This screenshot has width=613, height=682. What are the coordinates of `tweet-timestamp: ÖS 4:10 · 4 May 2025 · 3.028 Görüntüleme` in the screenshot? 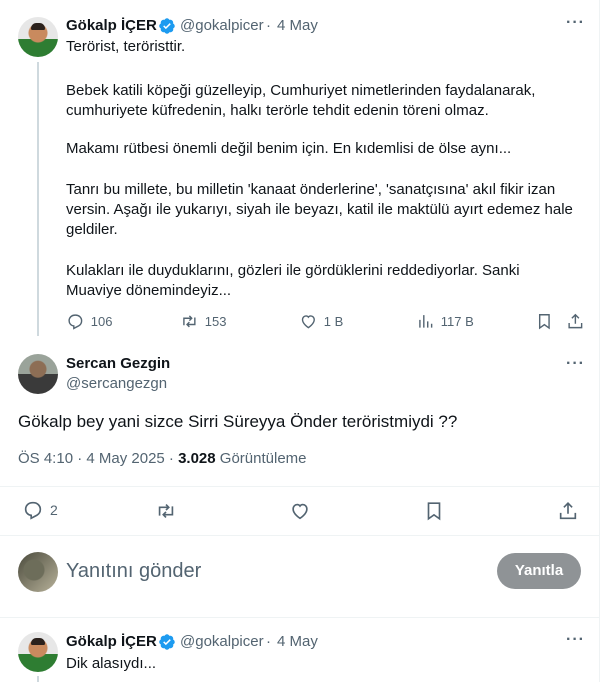 It's located at (162, 459).